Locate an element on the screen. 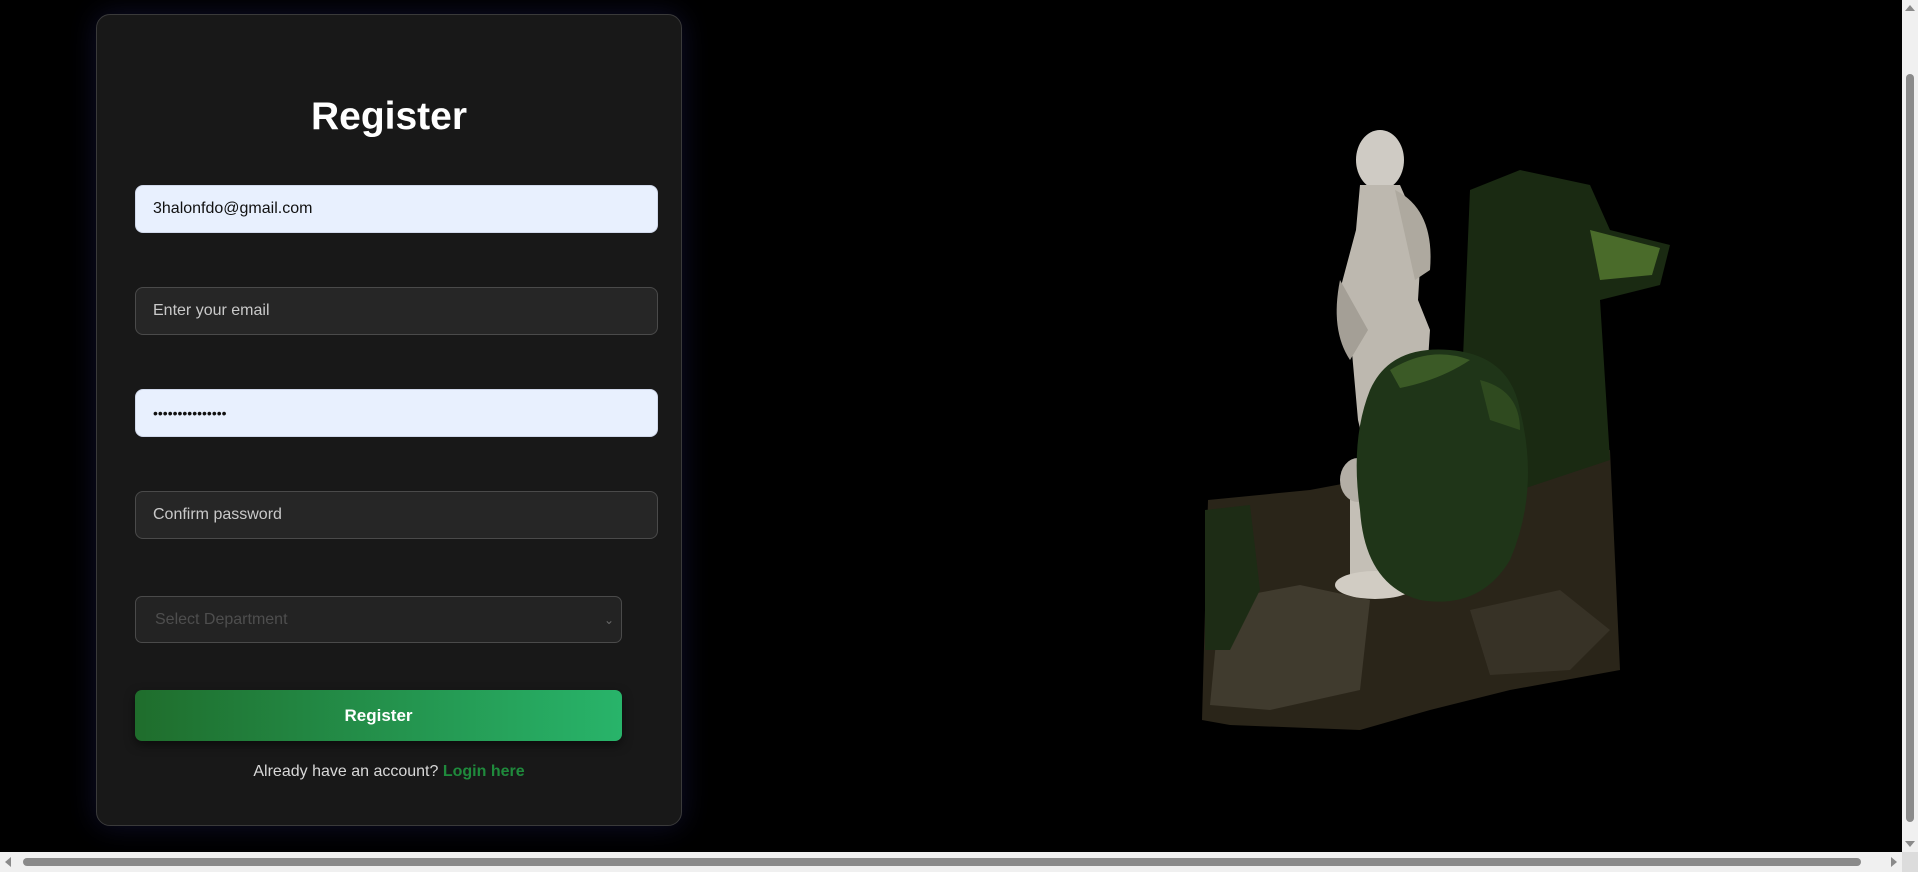 This screenshot has height=872, width=1918. password-field is located at coordinates (396, 413).